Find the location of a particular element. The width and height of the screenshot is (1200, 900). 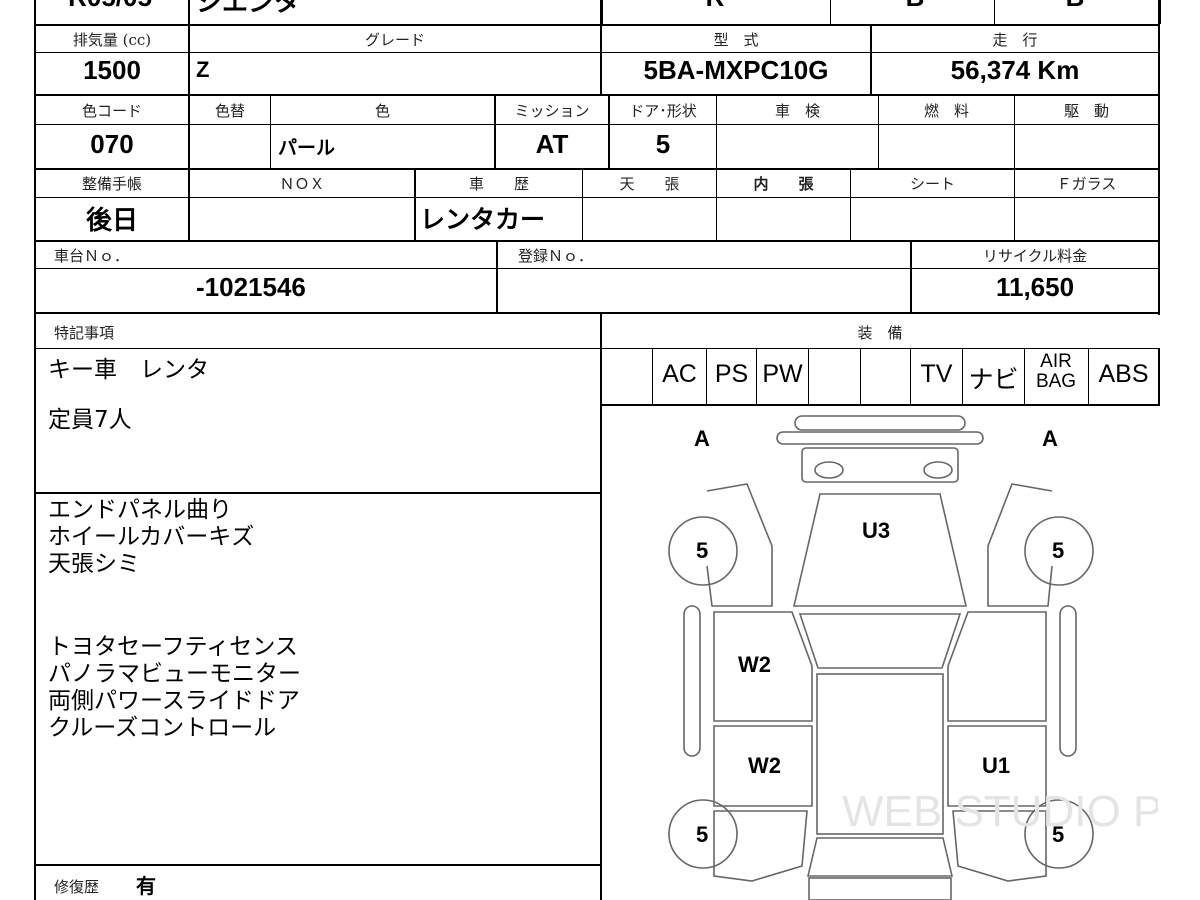

maintenance-label: 整備手帳 is located at coordinates (111, 184).